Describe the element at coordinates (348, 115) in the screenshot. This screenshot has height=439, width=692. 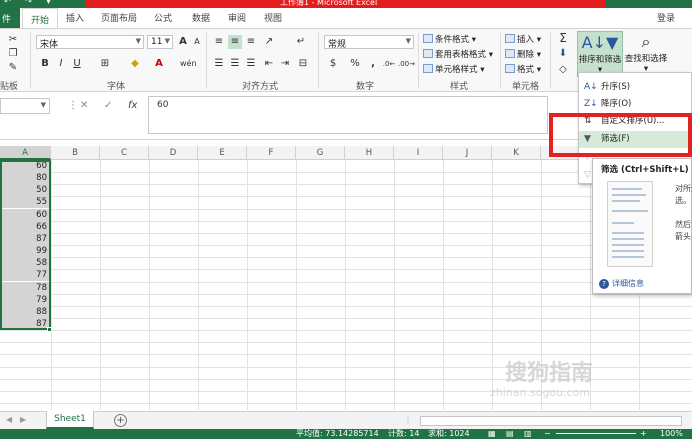
I see `formula-input: 60` at that location.